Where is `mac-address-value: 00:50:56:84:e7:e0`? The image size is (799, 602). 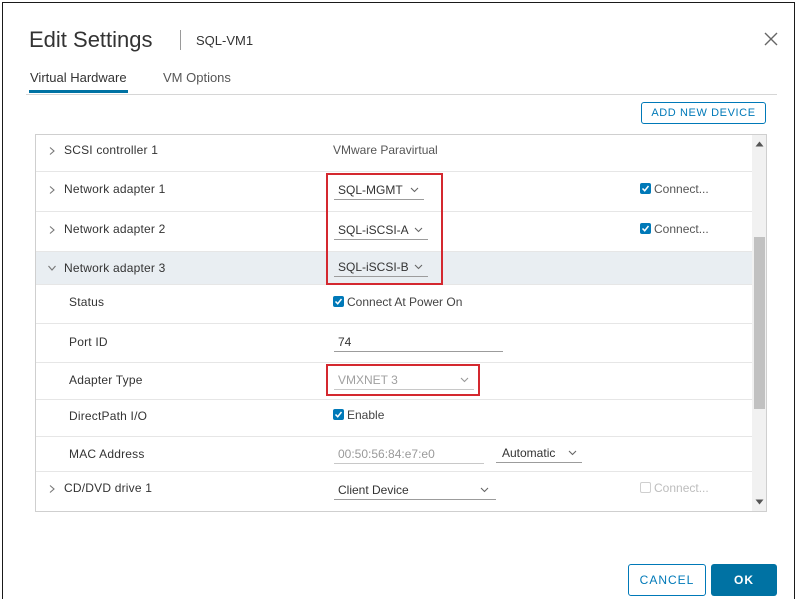
mac-address-value: 00:50:56:84:e7:e0 is located at coordinates (386, 454).